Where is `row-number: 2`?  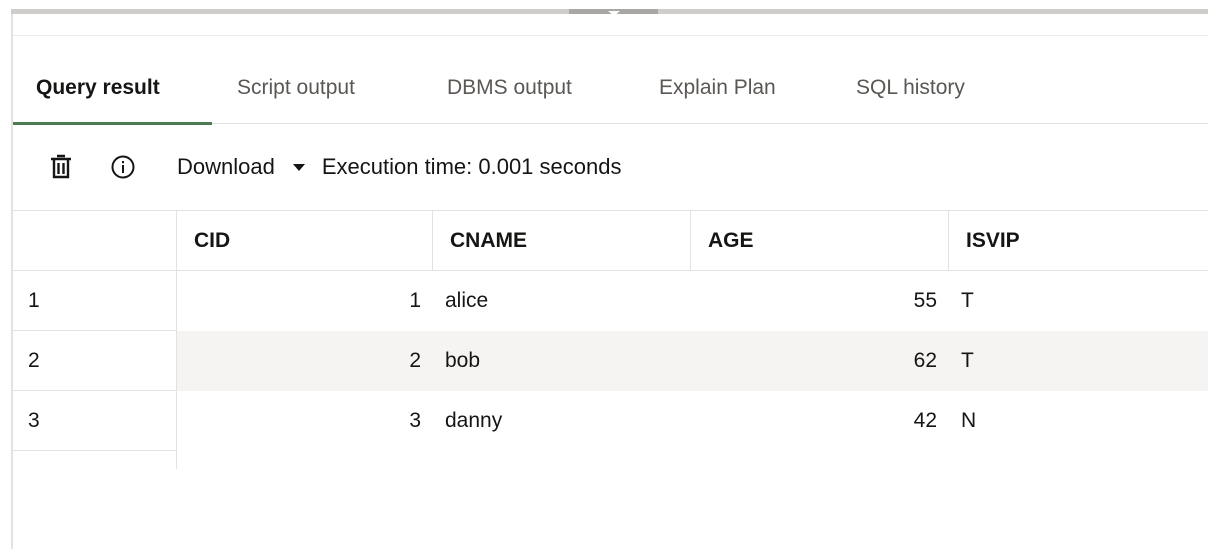
row-number: 2 is located at coordinates (95, 361).